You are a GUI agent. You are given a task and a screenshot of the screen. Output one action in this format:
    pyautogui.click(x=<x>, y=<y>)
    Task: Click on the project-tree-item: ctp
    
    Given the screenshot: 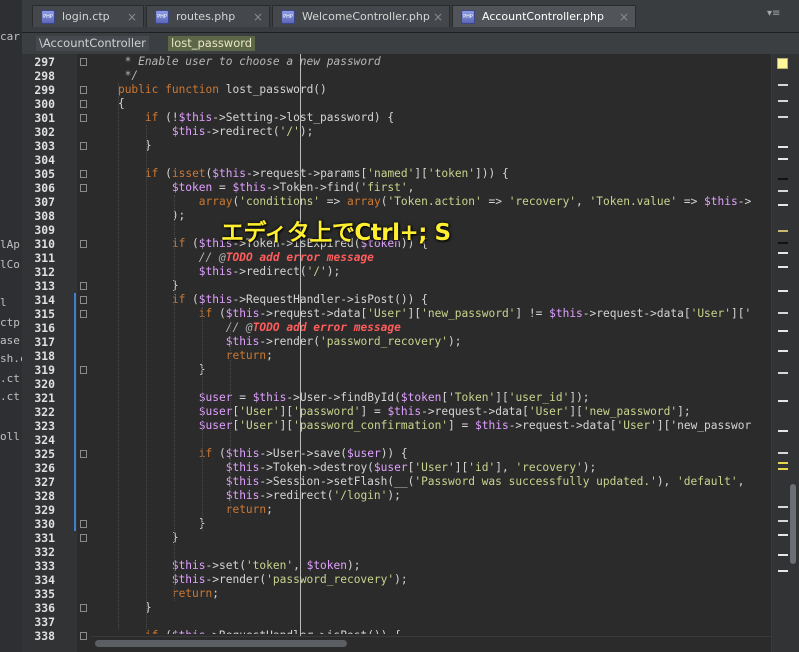 What is the action you would take?
    pyautogui.click(x=10, y=323)
    